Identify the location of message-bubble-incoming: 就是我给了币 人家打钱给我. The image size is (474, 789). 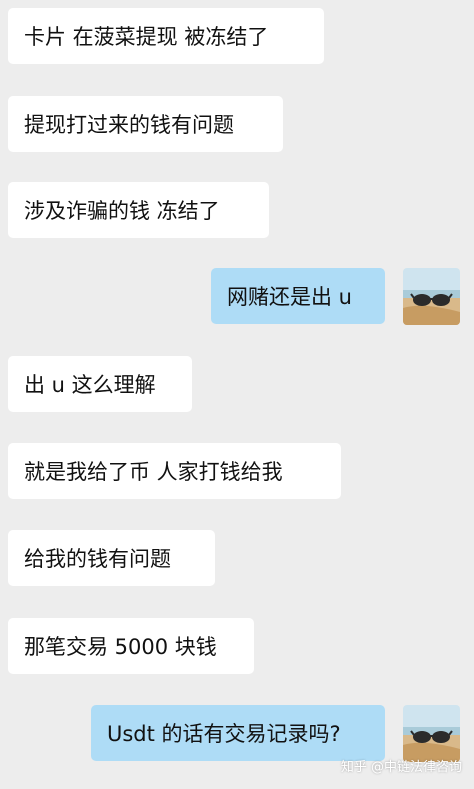
(174, 471).